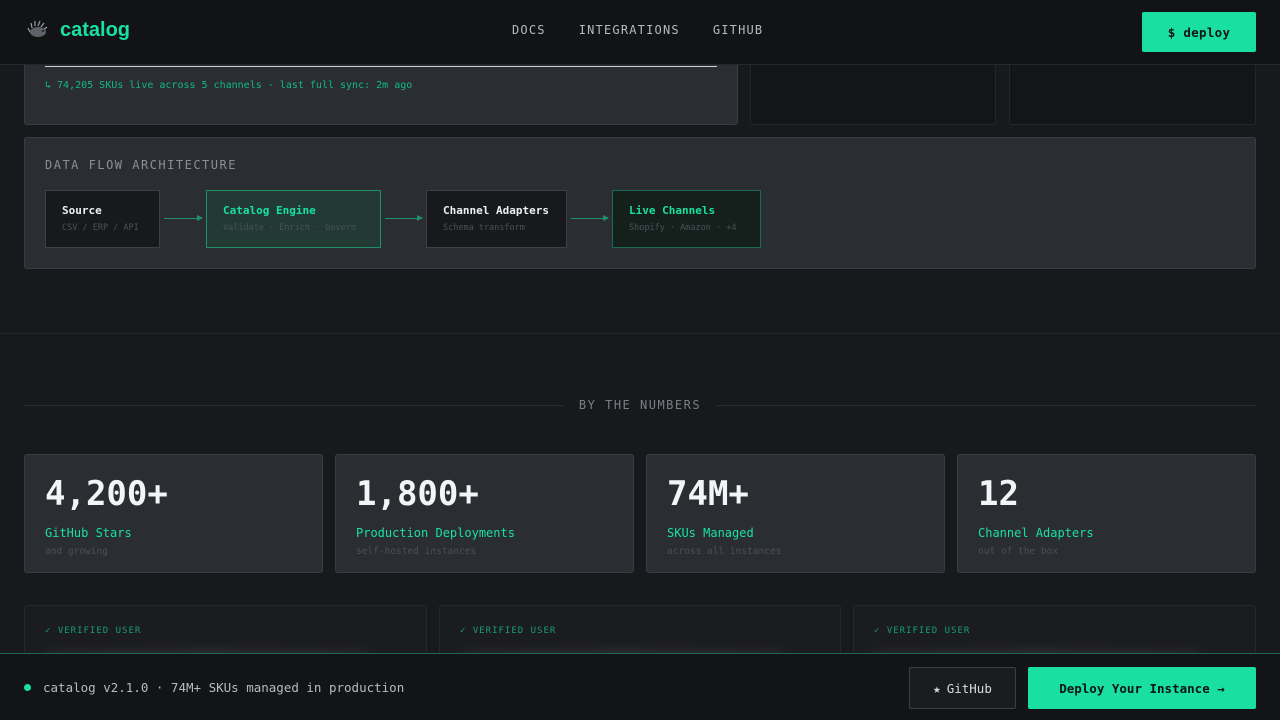 This screenshot has height=720, width=1280. What do you see at coordinates (417, 494) in the screenshot?
I see `stat-value: 1,800+` at bounding box center [417, 494].